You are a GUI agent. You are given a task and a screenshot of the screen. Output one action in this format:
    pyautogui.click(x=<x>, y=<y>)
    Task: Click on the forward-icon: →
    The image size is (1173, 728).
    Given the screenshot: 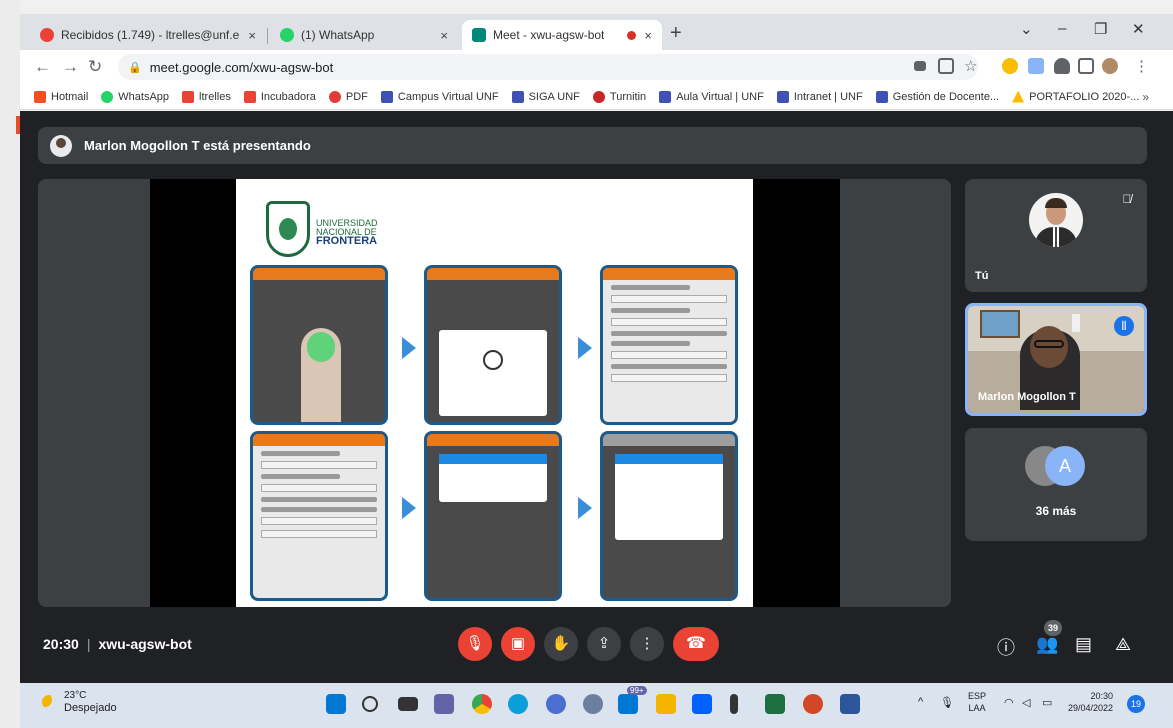 What is the action you would take?
    pyautogui.click(x=70, y=67)
    